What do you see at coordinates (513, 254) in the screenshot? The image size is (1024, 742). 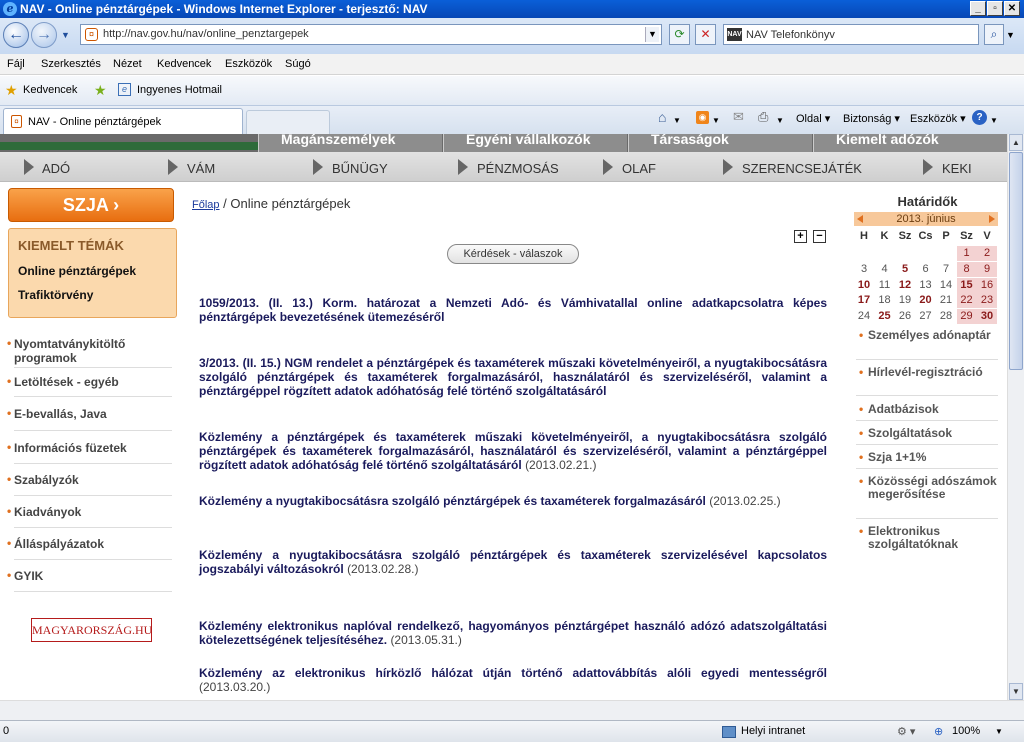 I see `faq-button: Kérdések - válaszok` at bounding box center [513, 254].